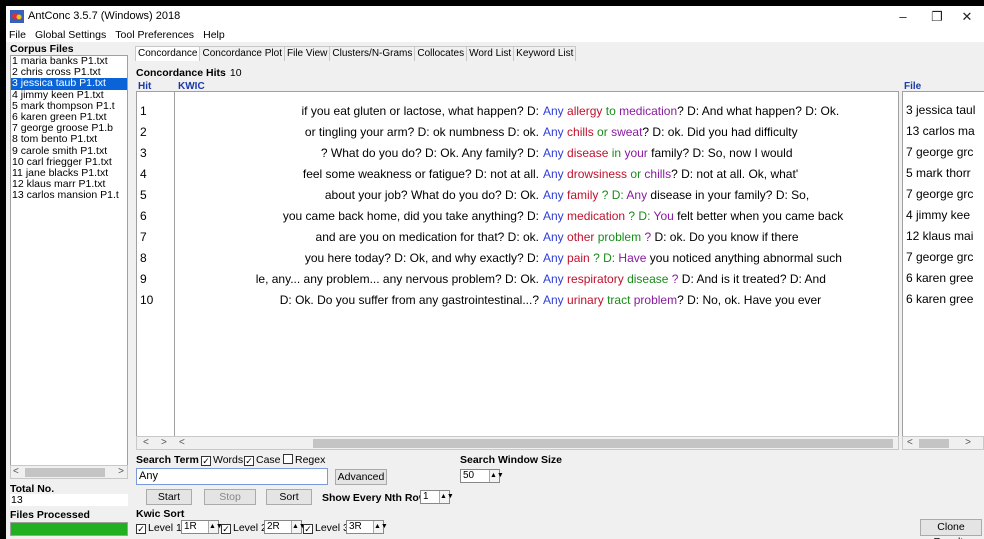  Describe the element at coordinates (141, 529) in the screenshot. I see `level1-checkbox: ✓` at that location.